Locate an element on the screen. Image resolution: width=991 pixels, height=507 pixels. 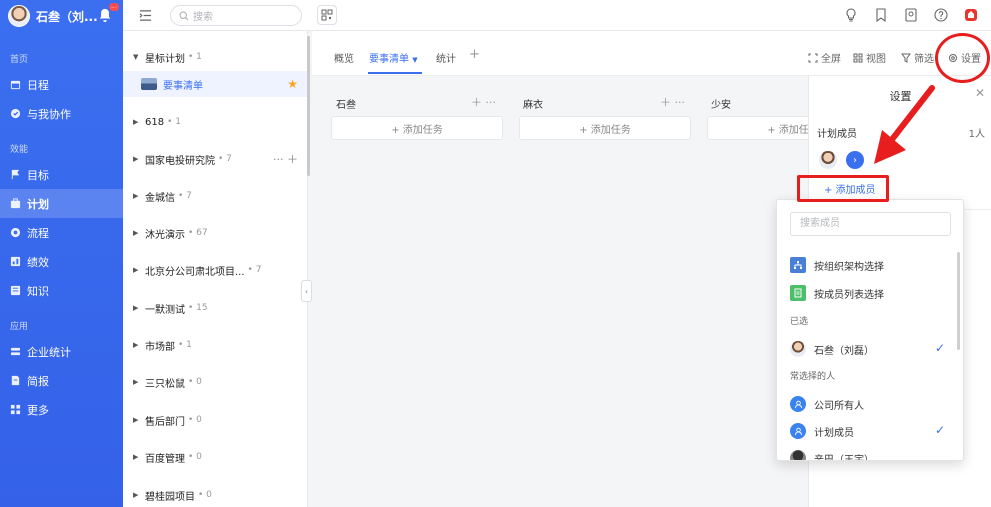
plan-group-label: 星标计划 is located at coordinates (165, 59).